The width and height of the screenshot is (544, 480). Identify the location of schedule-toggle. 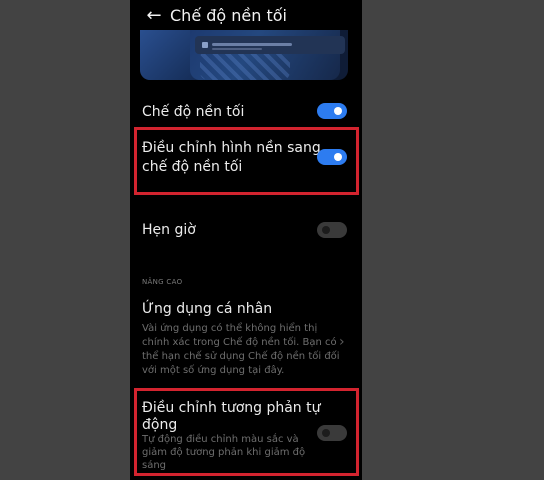
(332, 230).